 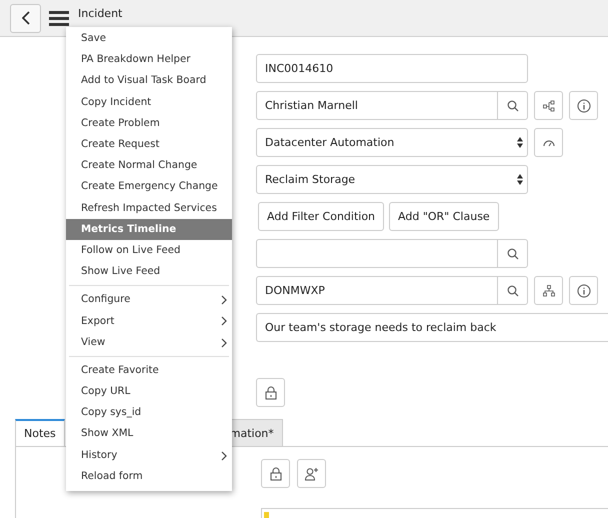 I want to click on menu-item: Create Problem, so click(x=149, y=123).